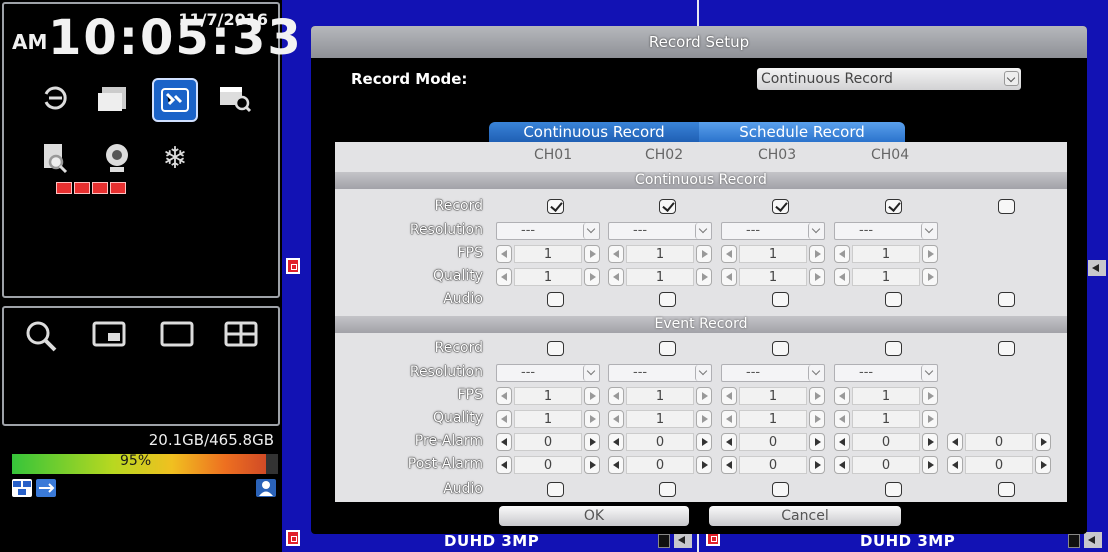 This screenshot has width=1108, height=552. Describe the element at coordinates (594, 516) in the screenshot. I see `ok-button: OK` at that location.